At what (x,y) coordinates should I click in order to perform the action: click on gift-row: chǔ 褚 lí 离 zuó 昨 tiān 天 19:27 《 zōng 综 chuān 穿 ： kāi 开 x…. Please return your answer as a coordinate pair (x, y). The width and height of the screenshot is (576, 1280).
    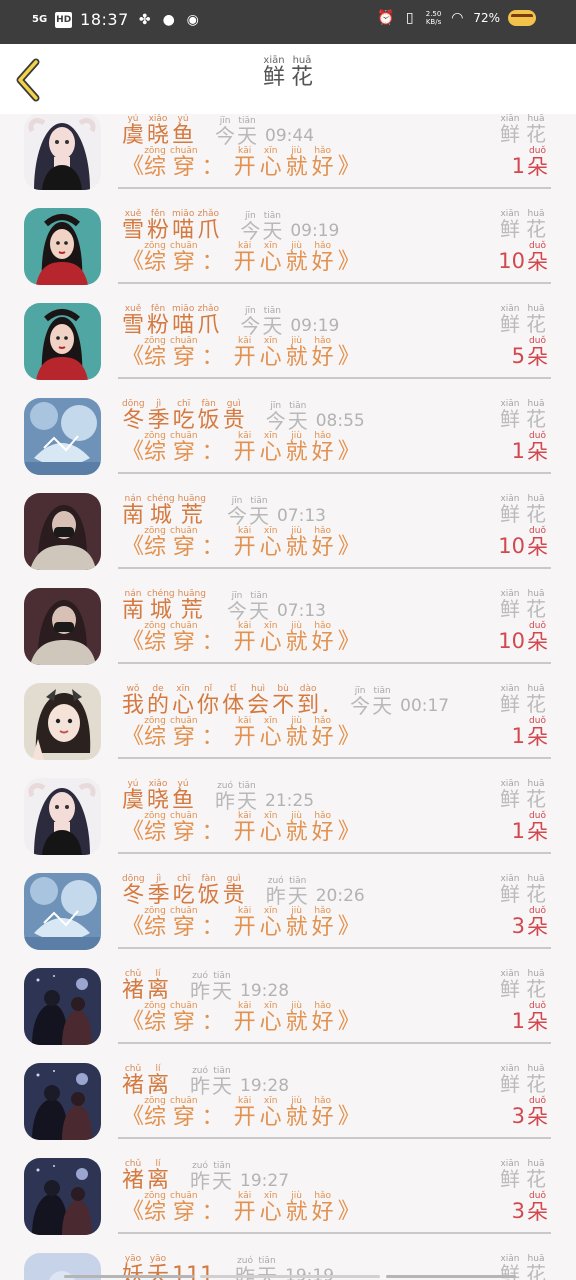
    Looking at the image, I should click on (288, 1187).